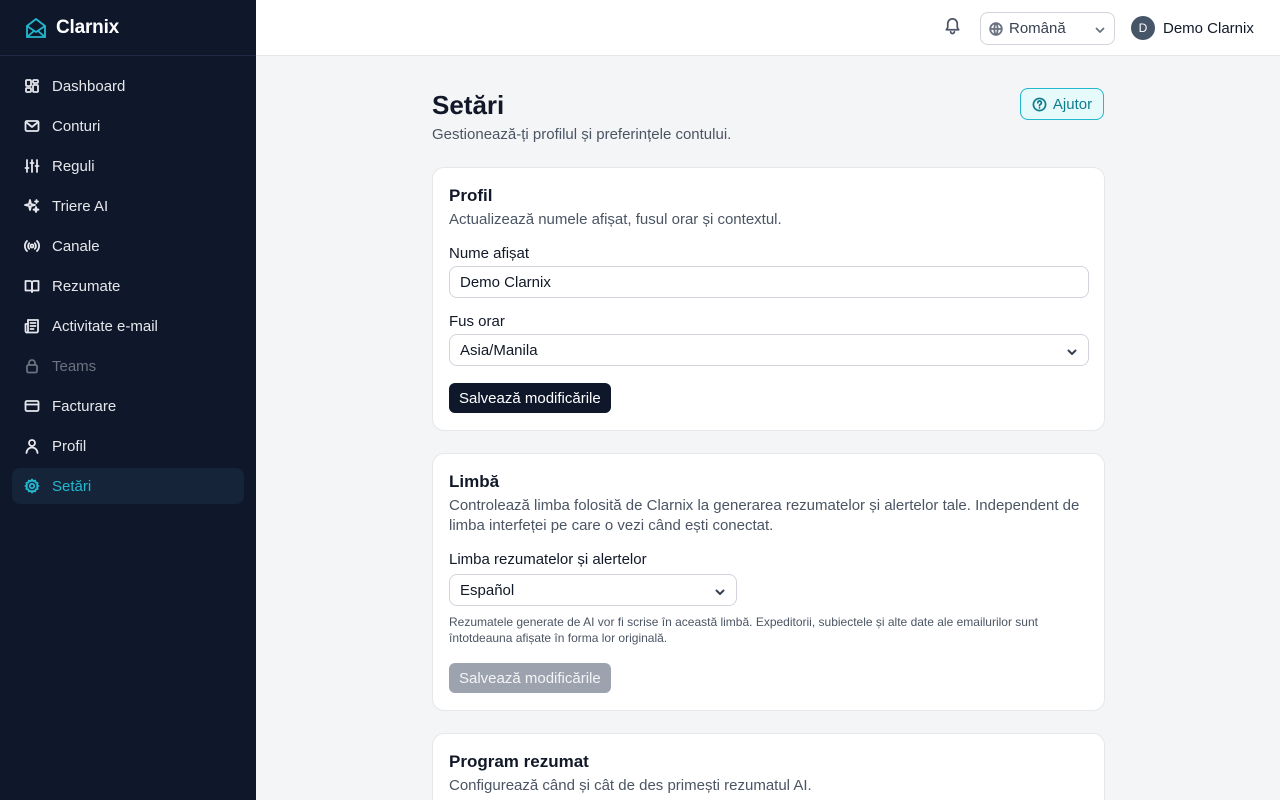 The image size is (1280, 800). Describe the element at coordinates (477, 321) in the screenshot. I see `timezone-label: Fus orar` at that location.